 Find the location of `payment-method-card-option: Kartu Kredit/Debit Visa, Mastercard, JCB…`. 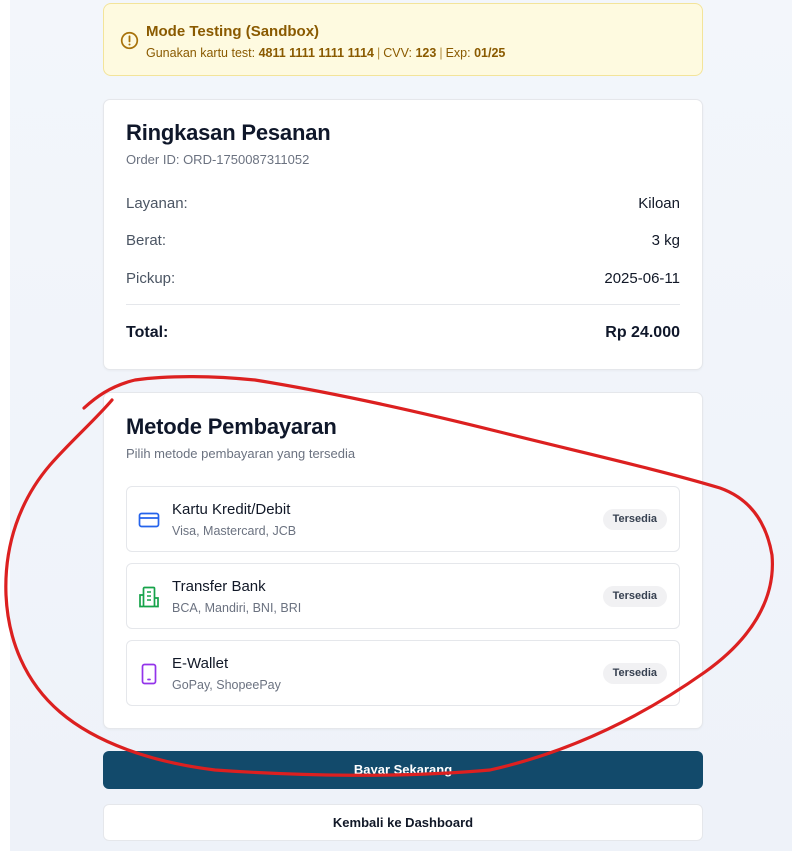

payment-method-card-option: Kartu Kredit/Debit Visa, Mastercard, JCB… is located at coordinates (403, 519).